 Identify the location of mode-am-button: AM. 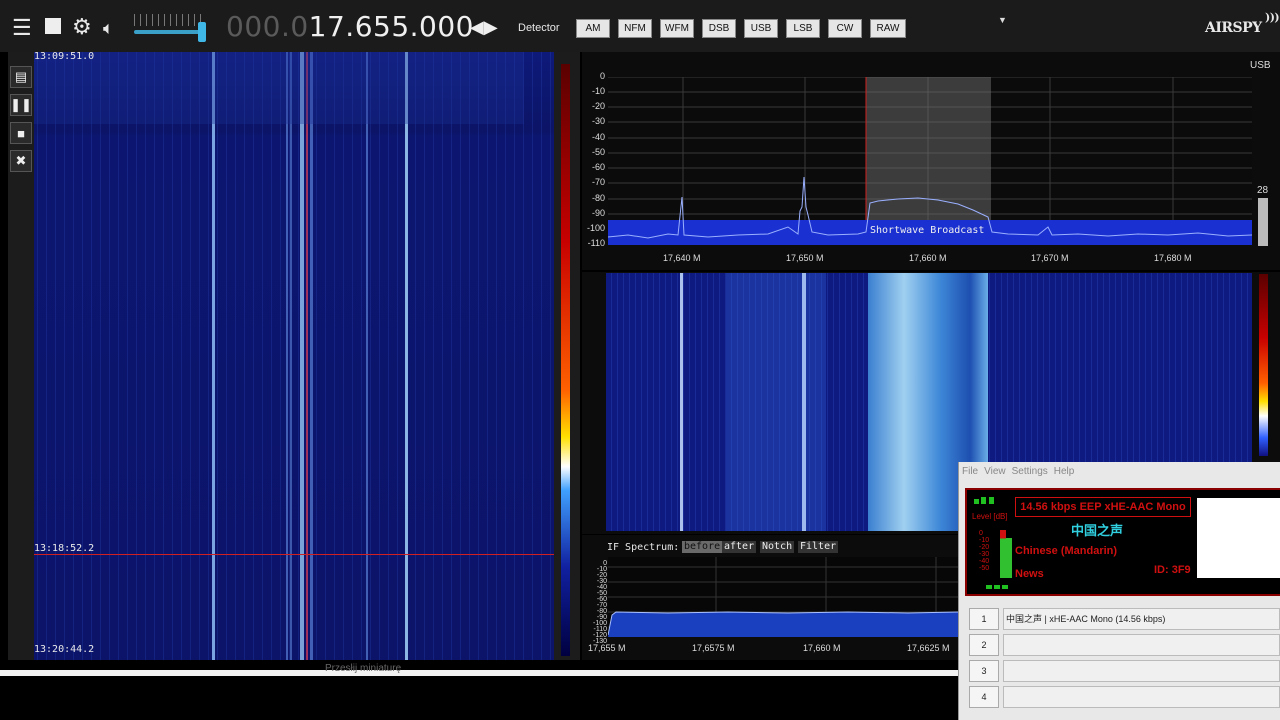
(593, 28).